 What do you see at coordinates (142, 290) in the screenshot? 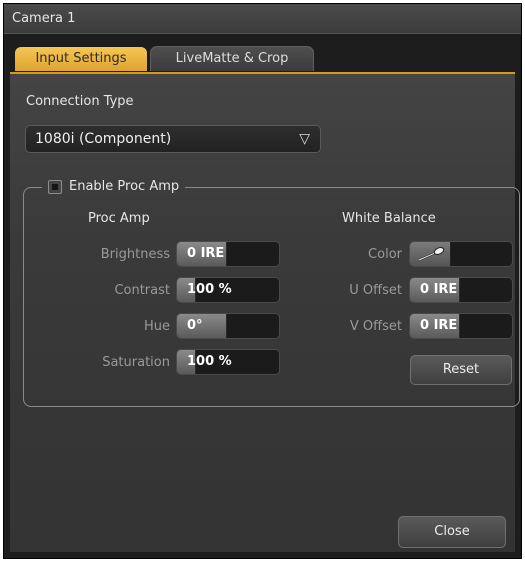
I see `contrast-label: Contrast` at bounding box center [142, 290].